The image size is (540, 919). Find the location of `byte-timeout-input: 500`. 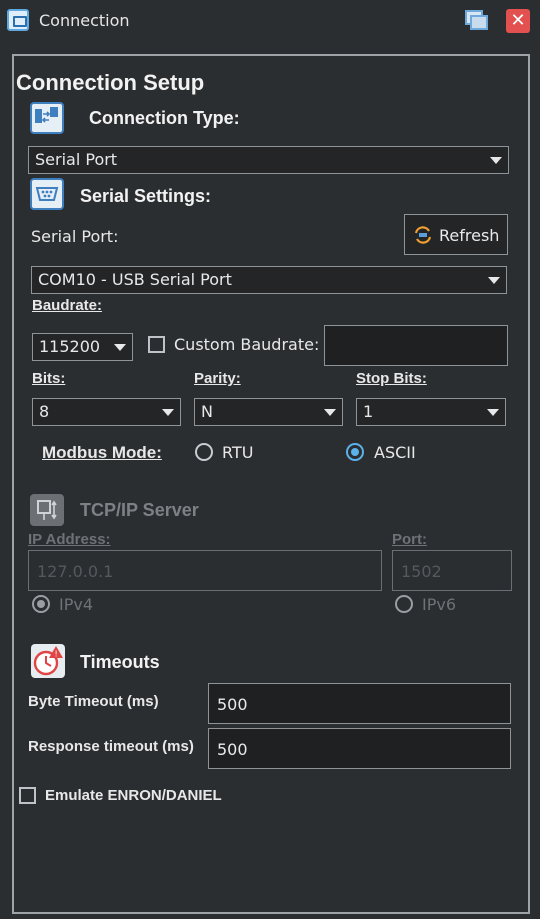

byte-timeout-input: 500 is located at coordinates (359, 703).